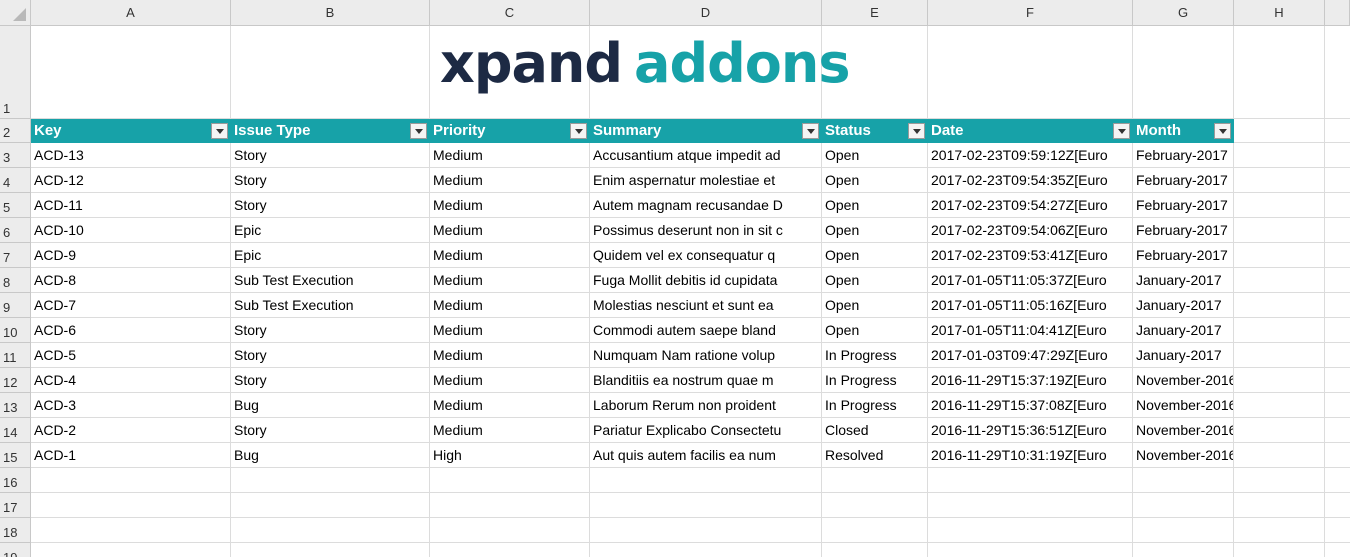 This screenshot has height=557, width=1350. Describe the element at coordinates (705, 205) in the screenshot. I see `table-cell: Autem magnam recusandae D` at that location.